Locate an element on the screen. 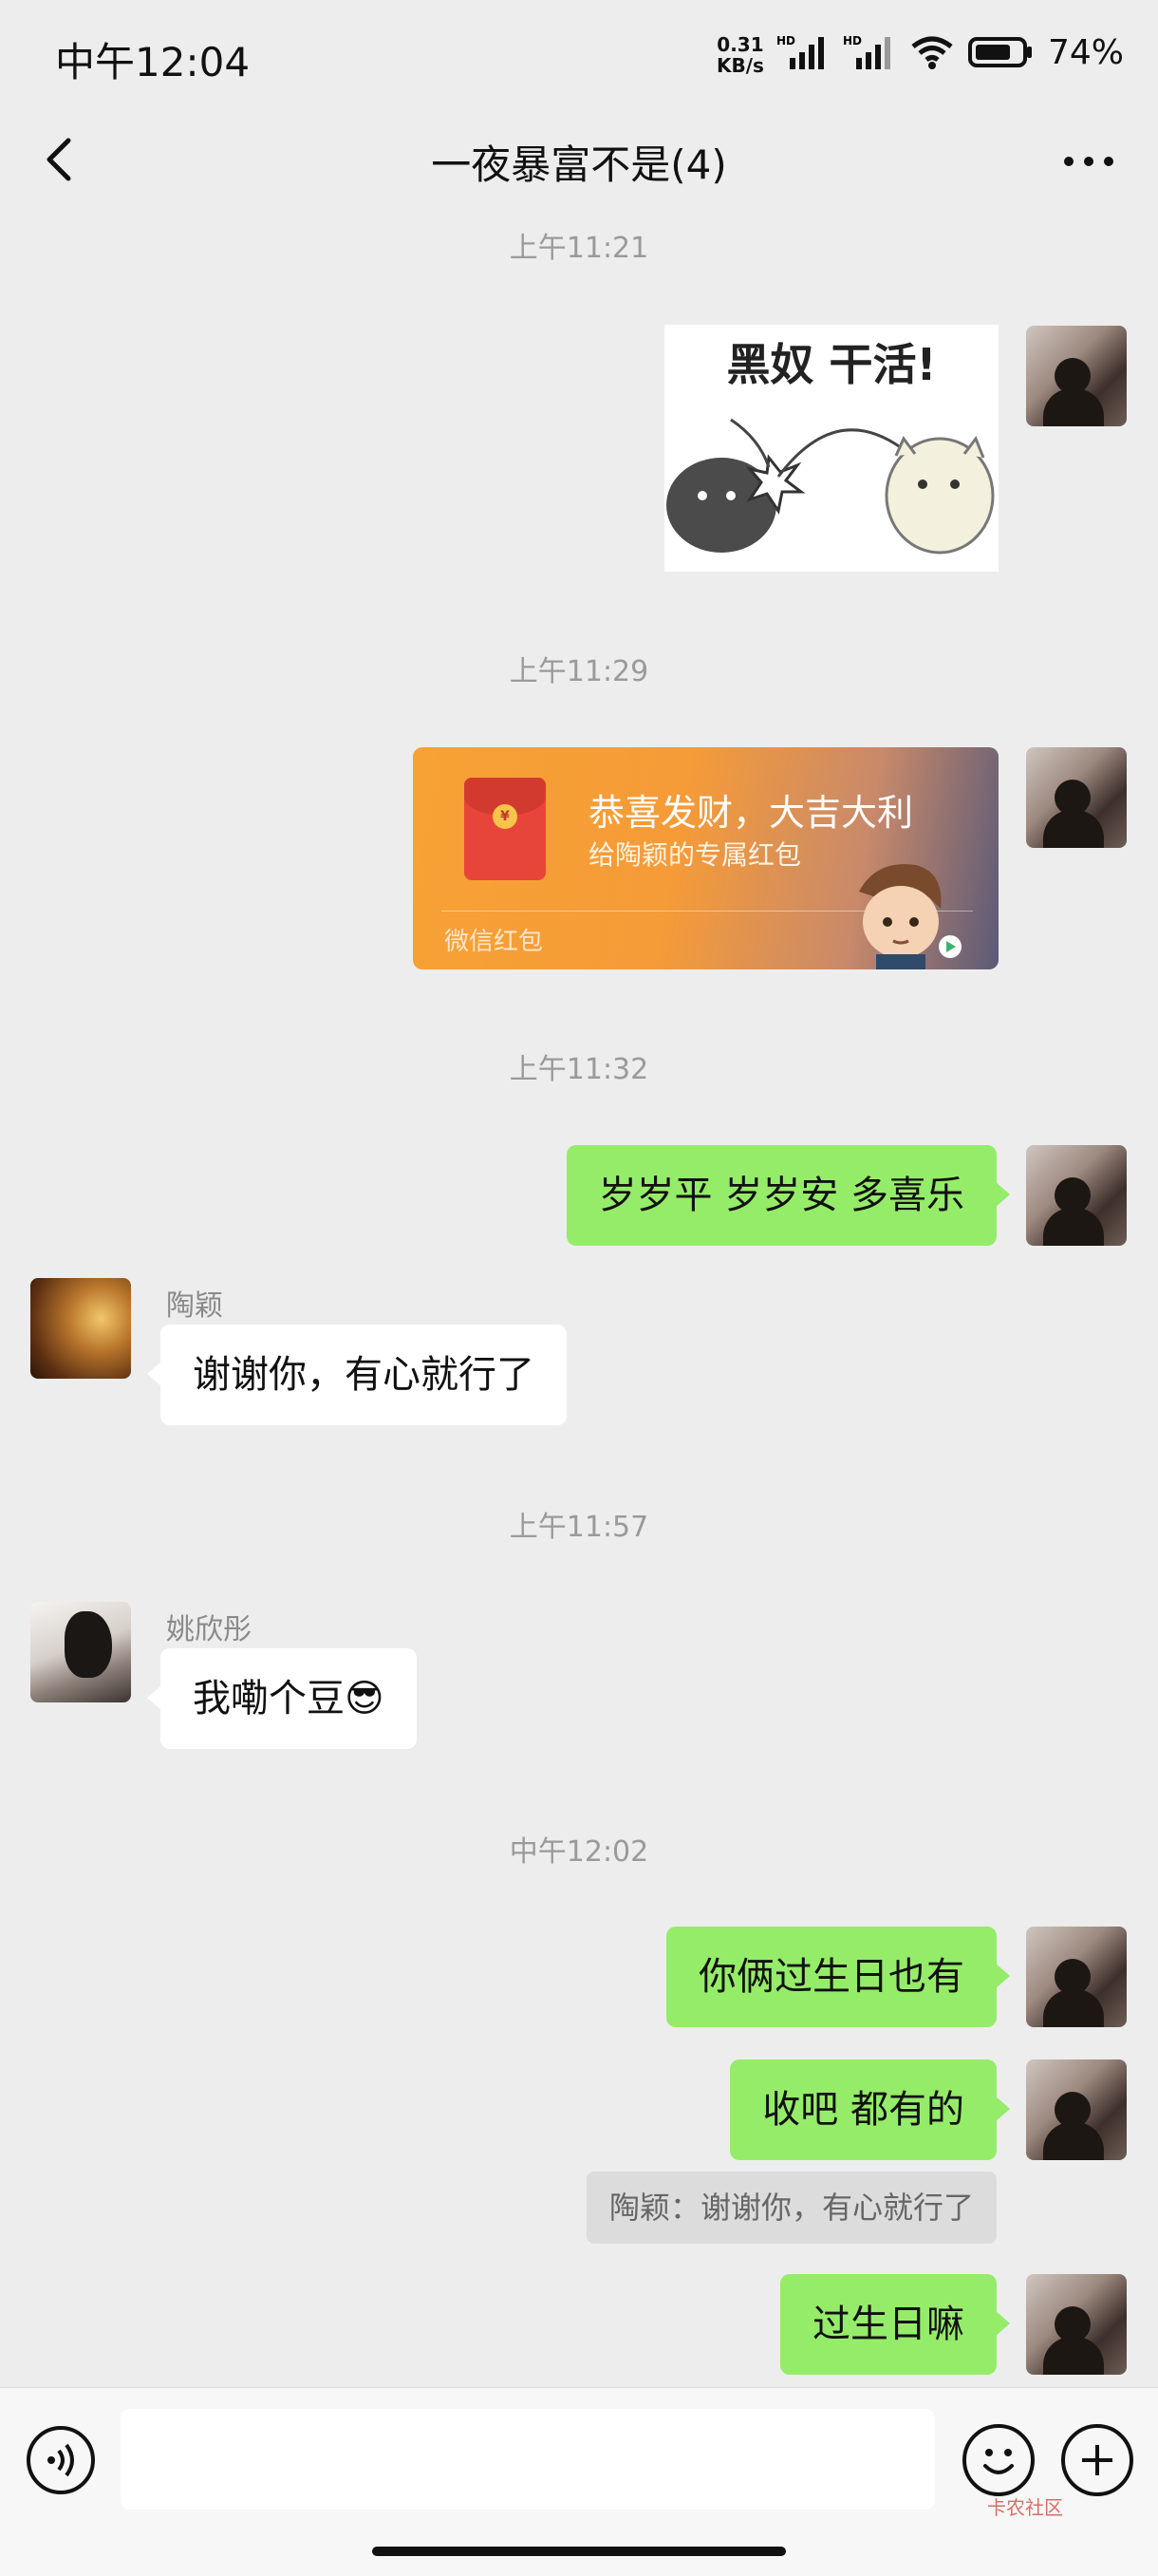 The width and height of the screenshot is (1158, 2576). chat-header: 一夜暴富不是(4) is located at coordinates (579, 164).